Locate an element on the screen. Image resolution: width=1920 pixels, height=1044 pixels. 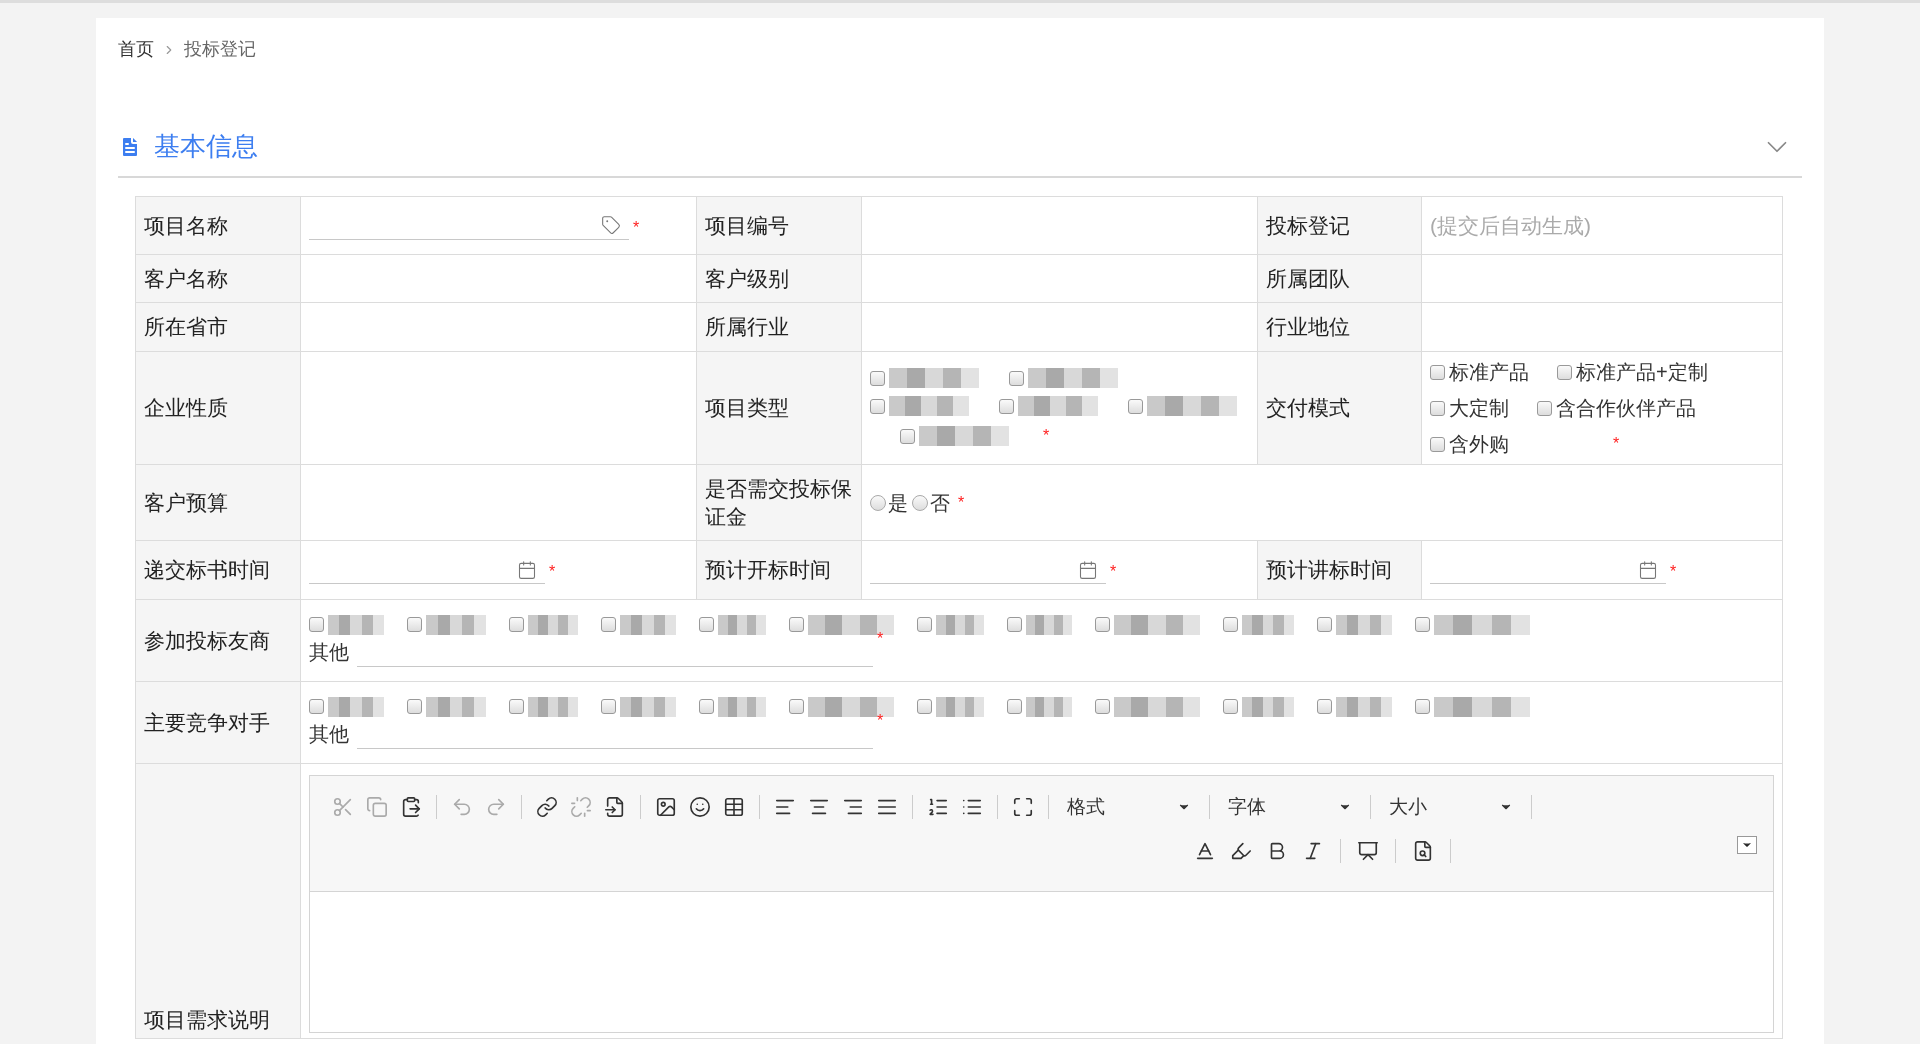
checkbox-label: 含外购 is located at coordinates (1479, 444).